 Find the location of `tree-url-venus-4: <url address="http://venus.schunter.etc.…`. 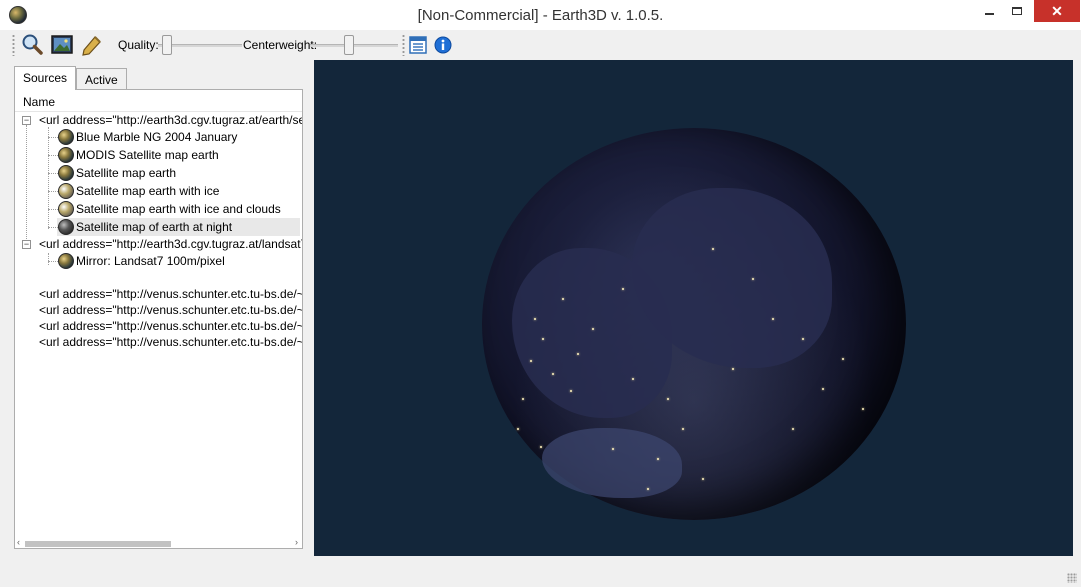

tree-url-venus-4: <url address="http://venus.schunter.etc.… is located at coordinates (170, 342).